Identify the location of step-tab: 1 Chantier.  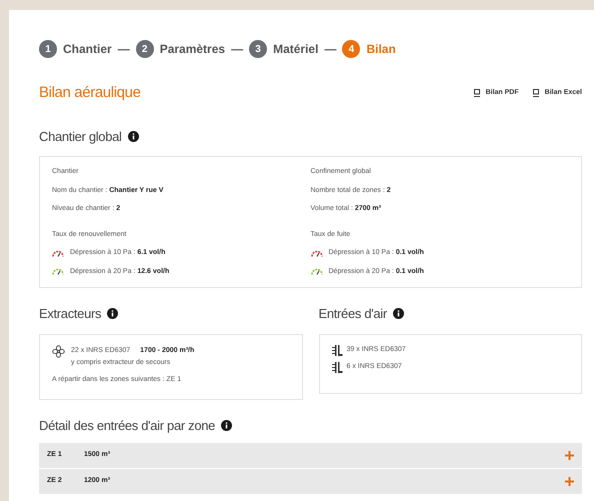
(75, 49).